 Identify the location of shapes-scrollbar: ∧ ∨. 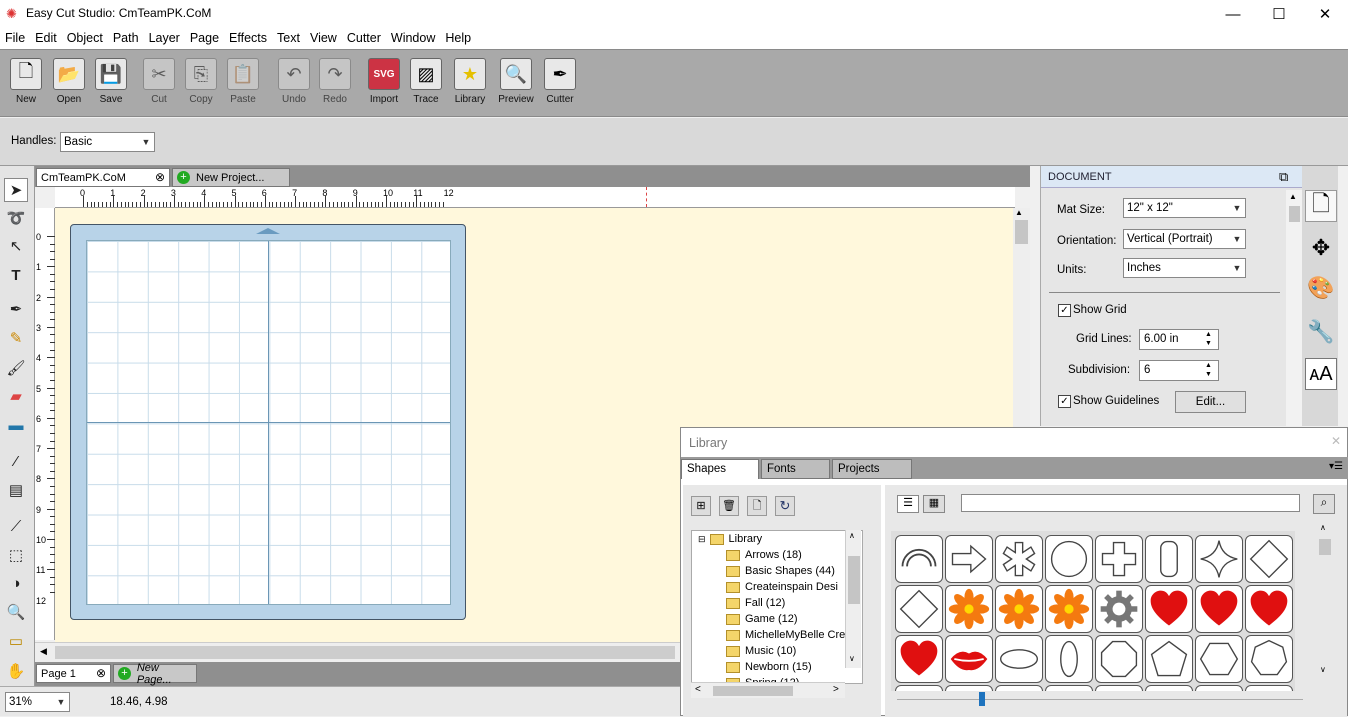
(1325, 603).